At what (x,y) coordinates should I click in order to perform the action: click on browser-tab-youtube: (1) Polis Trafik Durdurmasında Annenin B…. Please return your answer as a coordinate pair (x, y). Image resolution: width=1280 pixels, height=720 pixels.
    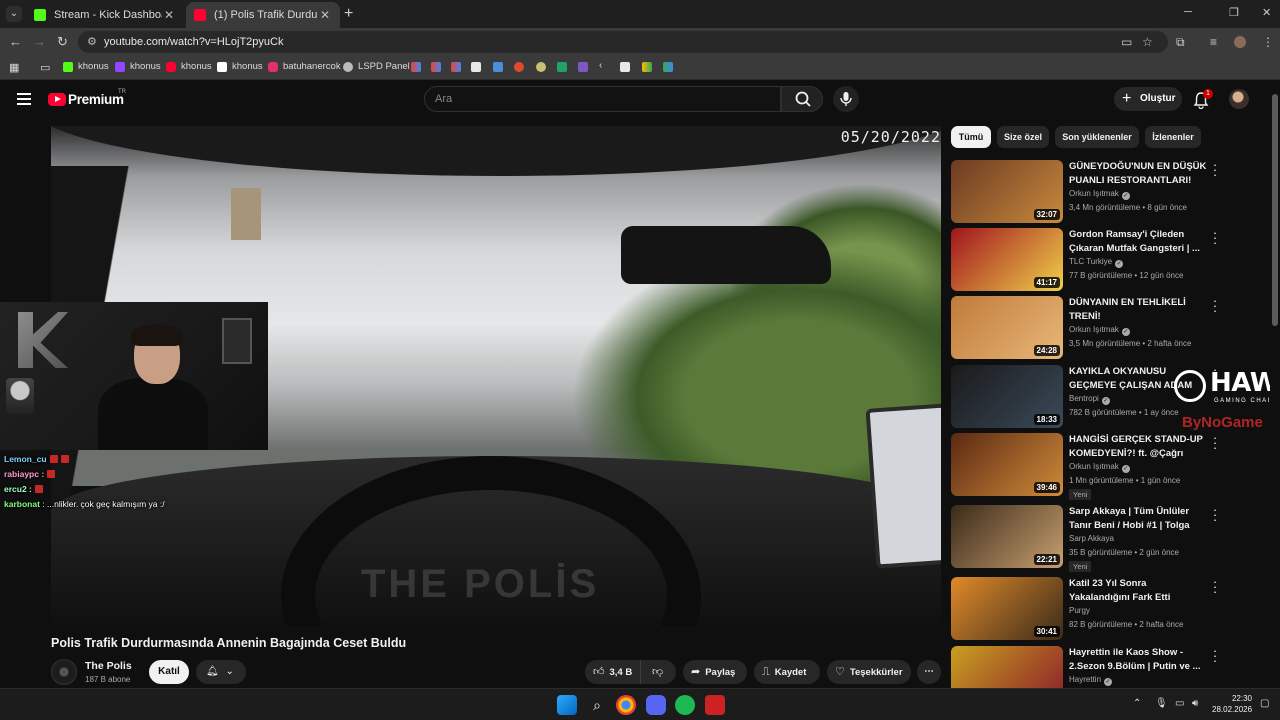
    Looking at the image, I should click on (263, 15).